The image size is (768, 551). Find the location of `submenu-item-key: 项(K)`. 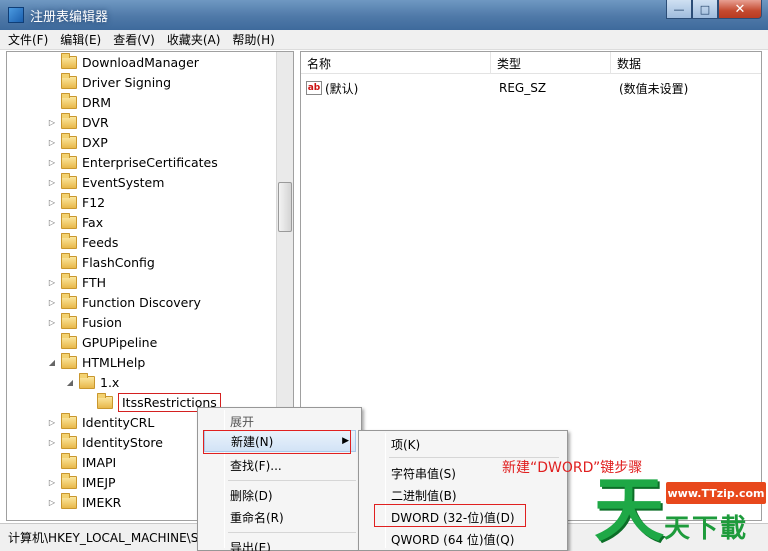

submenu-item-key: 项(K) is located at coordinates (463, 444).